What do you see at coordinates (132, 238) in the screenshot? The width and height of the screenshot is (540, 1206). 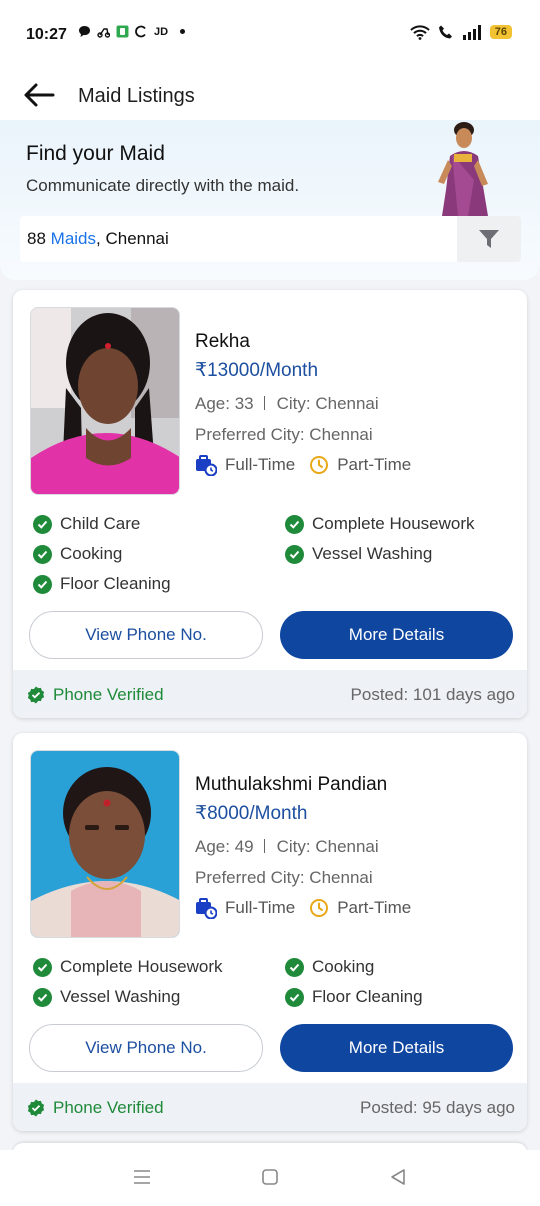 I see `city-text: , Chennai` at bounding box center [132, 238].